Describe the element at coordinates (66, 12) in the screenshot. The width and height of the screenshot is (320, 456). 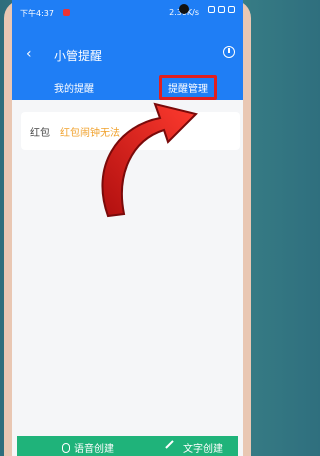
I see `notification-icon` at that location.